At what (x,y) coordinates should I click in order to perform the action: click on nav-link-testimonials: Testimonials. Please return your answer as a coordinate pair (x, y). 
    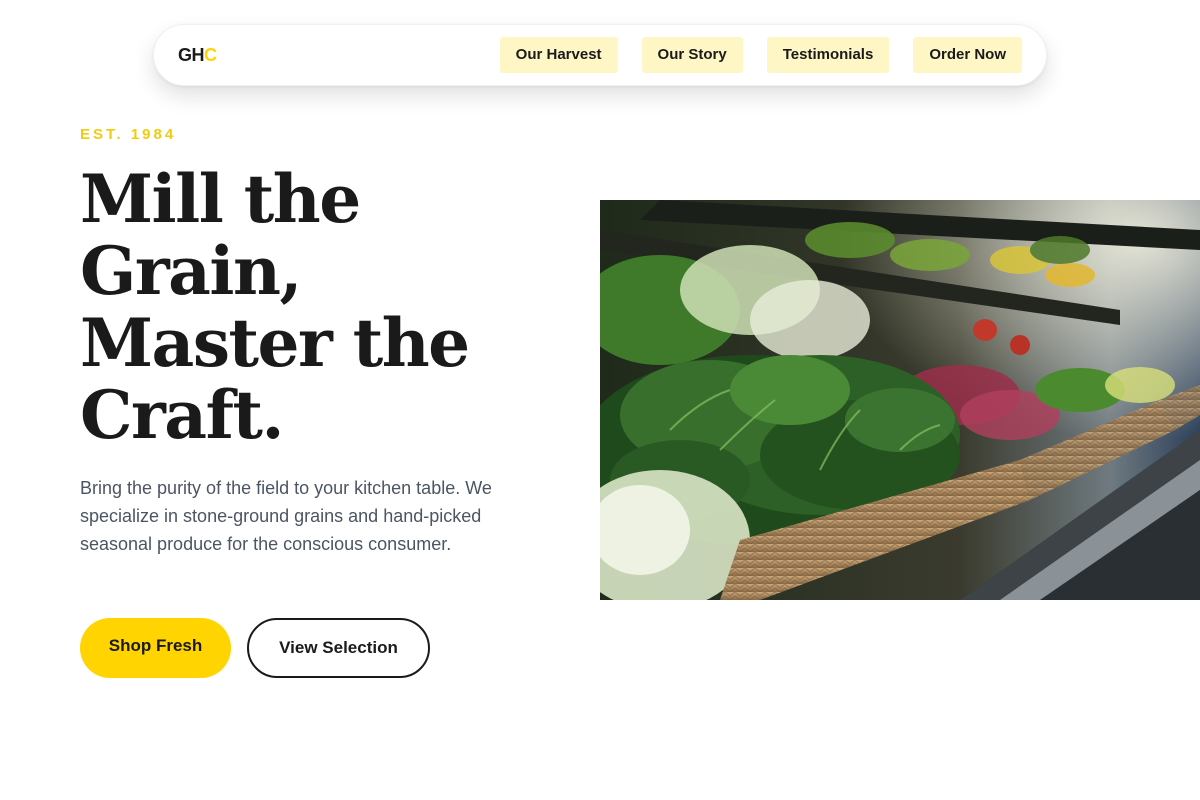
    Looking at the image, I should click on (828, 55).